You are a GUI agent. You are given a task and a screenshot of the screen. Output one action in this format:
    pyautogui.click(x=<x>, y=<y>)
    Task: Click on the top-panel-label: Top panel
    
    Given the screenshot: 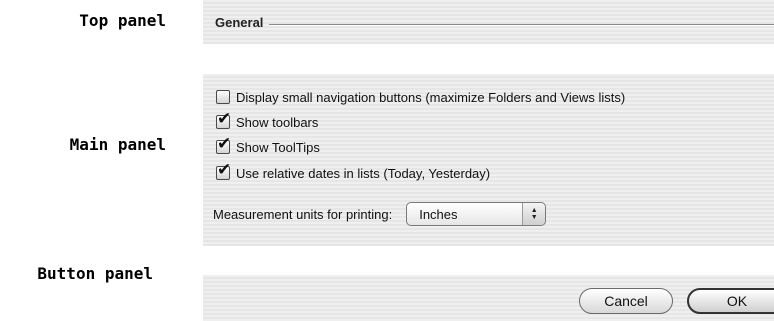 What is the action you would take?
    pyautogui.click(x=122, y=20)
    